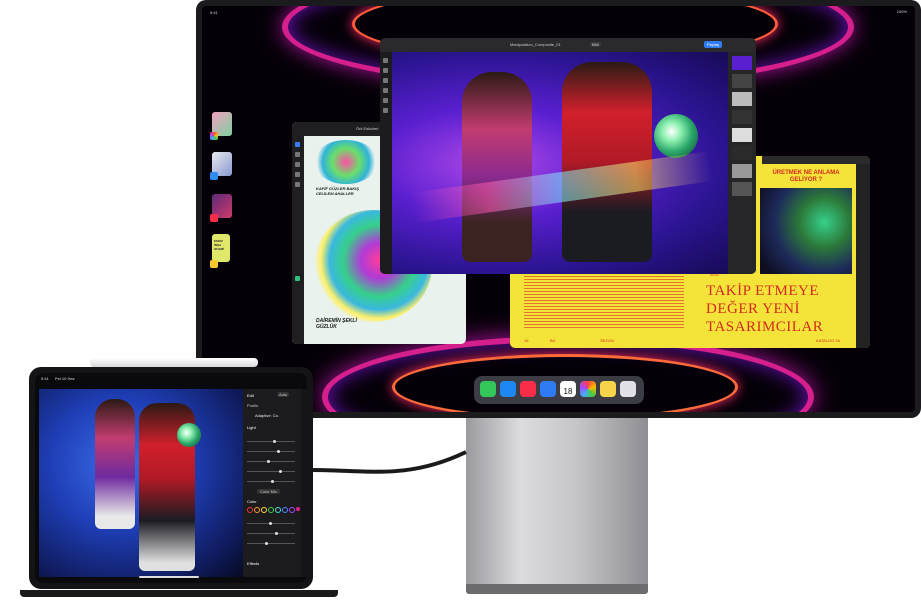  What do you see at coordinates (267, 415) in the screenshot?
I see `profile-select: Adaptive: Co.` at bounding box center [267, 415].